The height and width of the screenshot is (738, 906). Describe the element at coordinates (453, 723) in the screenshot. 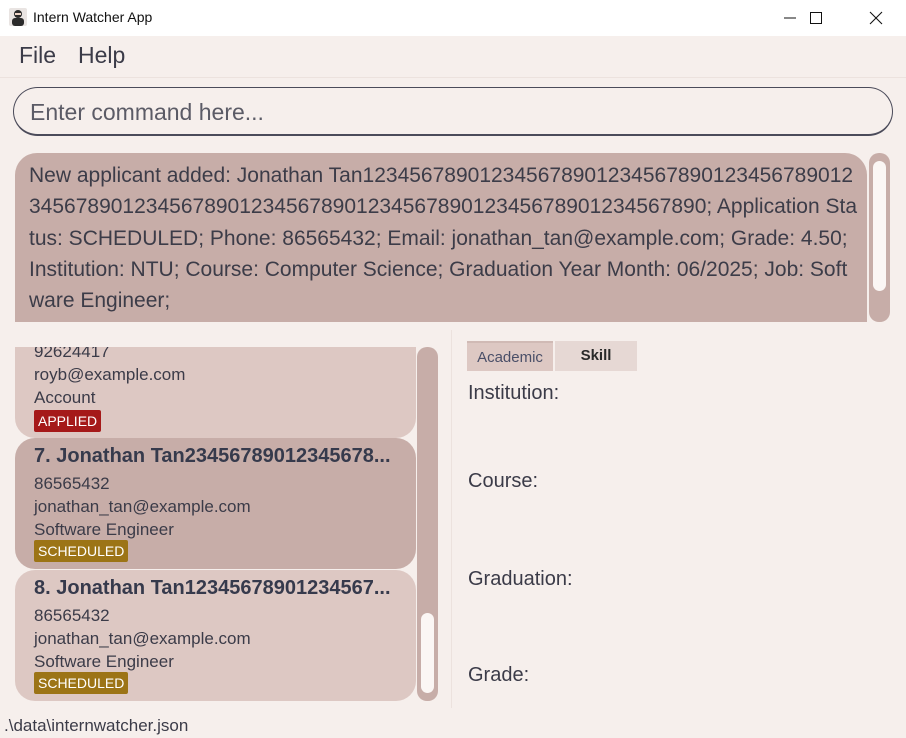

I see `status-bar: .\data\internwatcher.json` at that location.